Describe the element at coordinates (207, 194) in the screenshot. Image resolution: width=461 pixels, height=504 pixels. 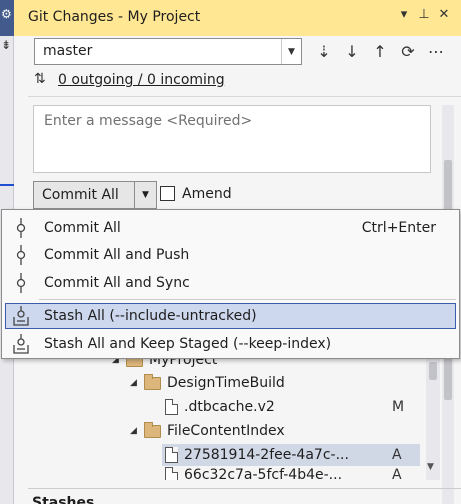
I see `amend-label: Amend` at that location.